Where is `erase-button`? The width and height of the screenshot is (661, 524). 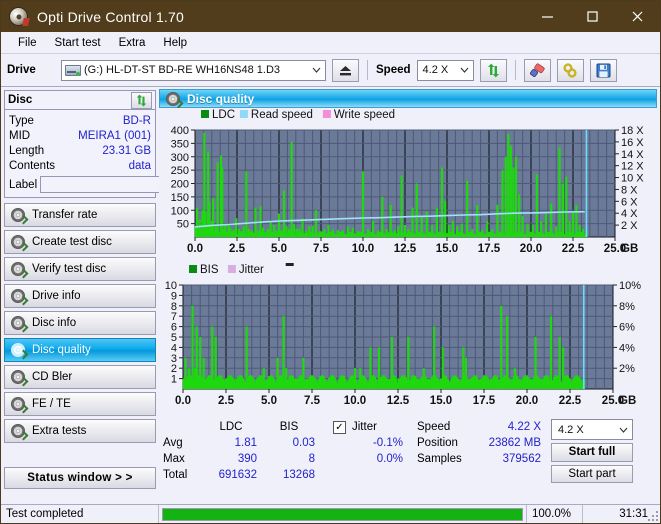 erase-button is located at coordinates (537, 70).